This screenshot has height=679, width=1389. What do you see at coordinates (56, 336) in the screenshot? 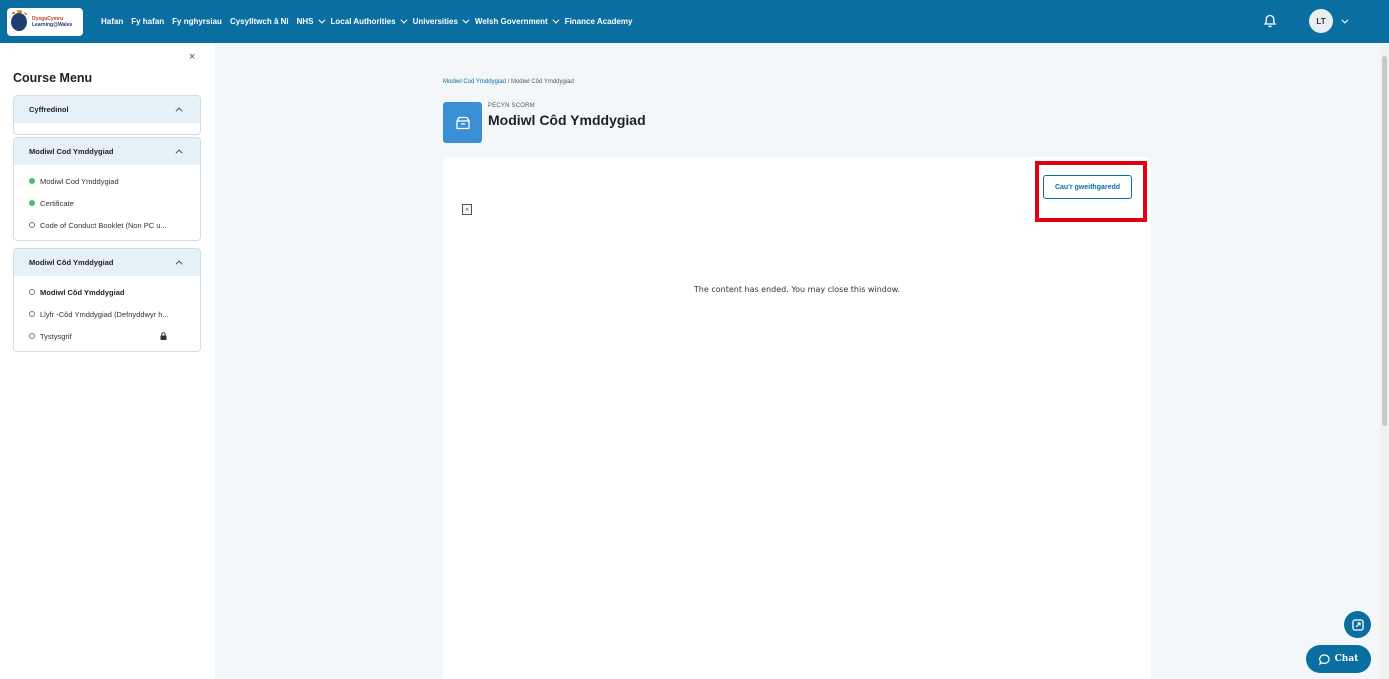
I see `activity-link: Tystysgrif` at bounding box center [56, 336].